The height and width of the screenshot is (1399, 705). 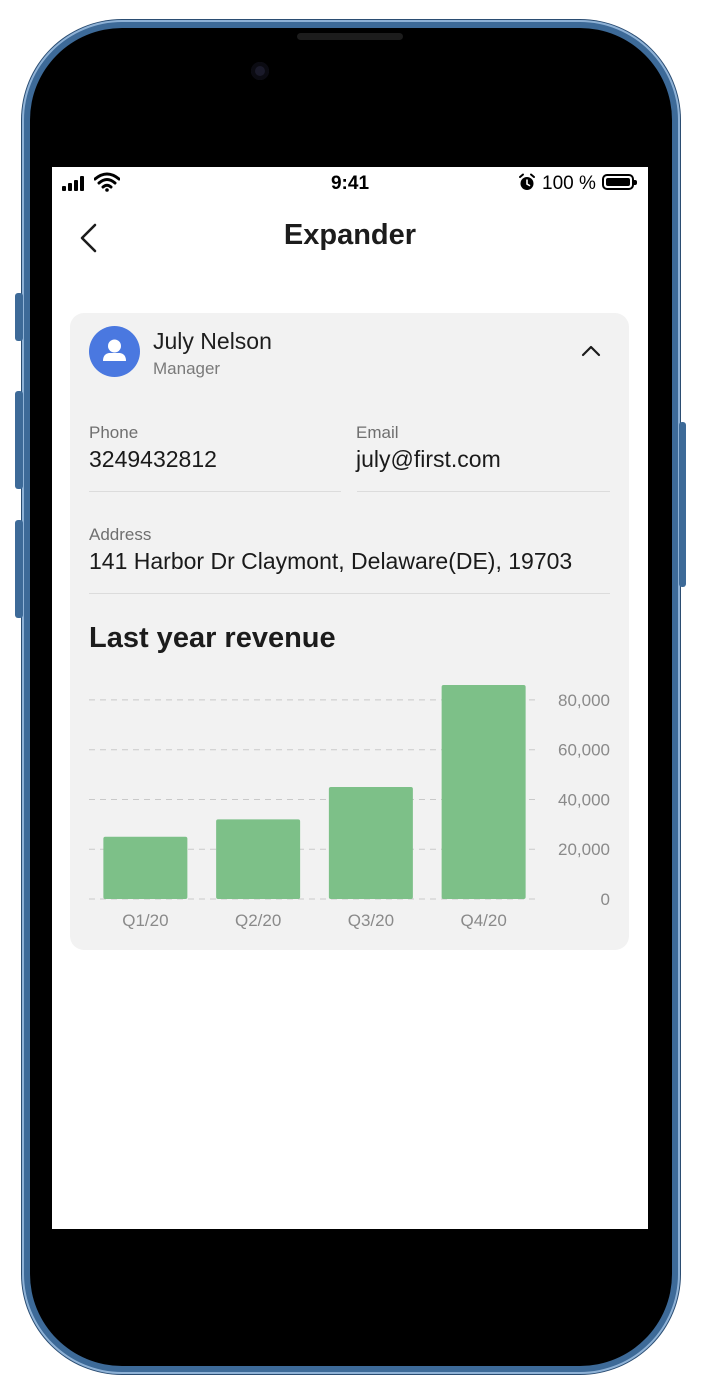 What do you see at coordinates (187, 368) in the screenshot?
I see `contact-role: Manager` at bounding box center [187, 368].